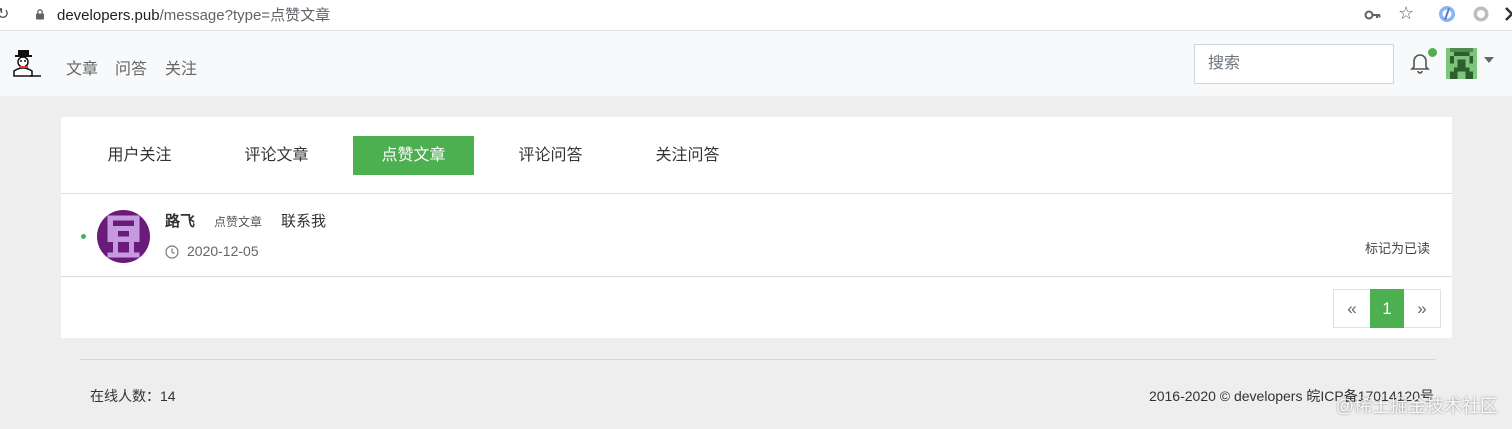 The image size is (1512, 429). Describe the element at coordinates (1489, 60) in the screenshot. I see `chevron-down-icon` at that location.